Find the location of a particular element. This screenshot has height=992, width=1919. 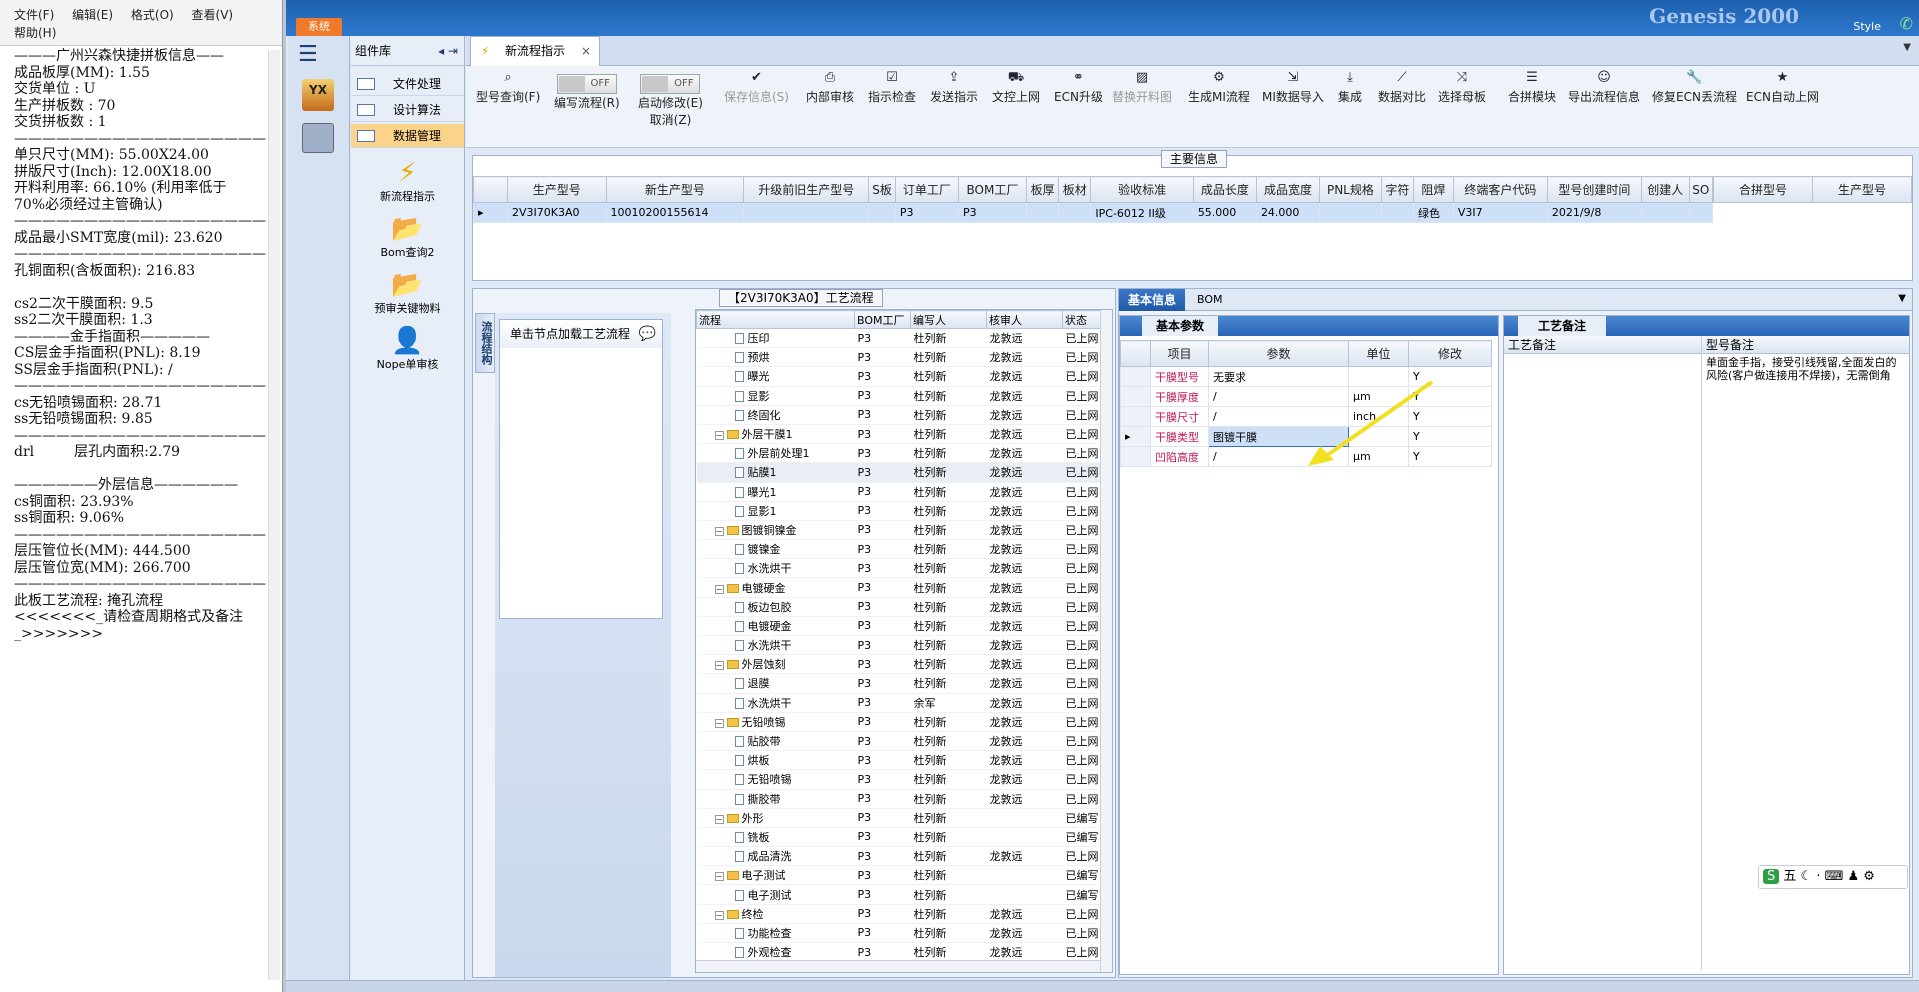

tree-row: 显影 P3 杜列新 龙敦远 已上网 is located at coordinates (898, 396).